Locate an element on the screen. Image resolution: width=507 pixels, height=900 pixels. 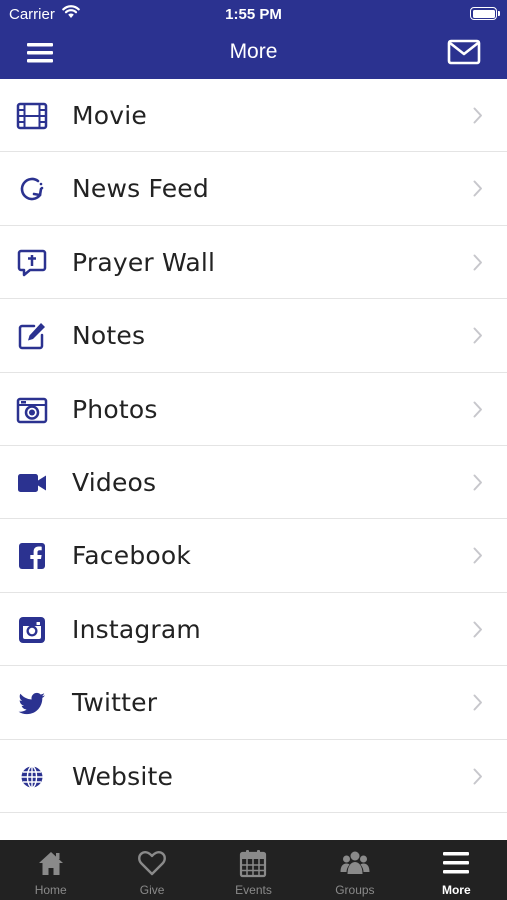
twitter-icon is located at coordinates (31, 704).